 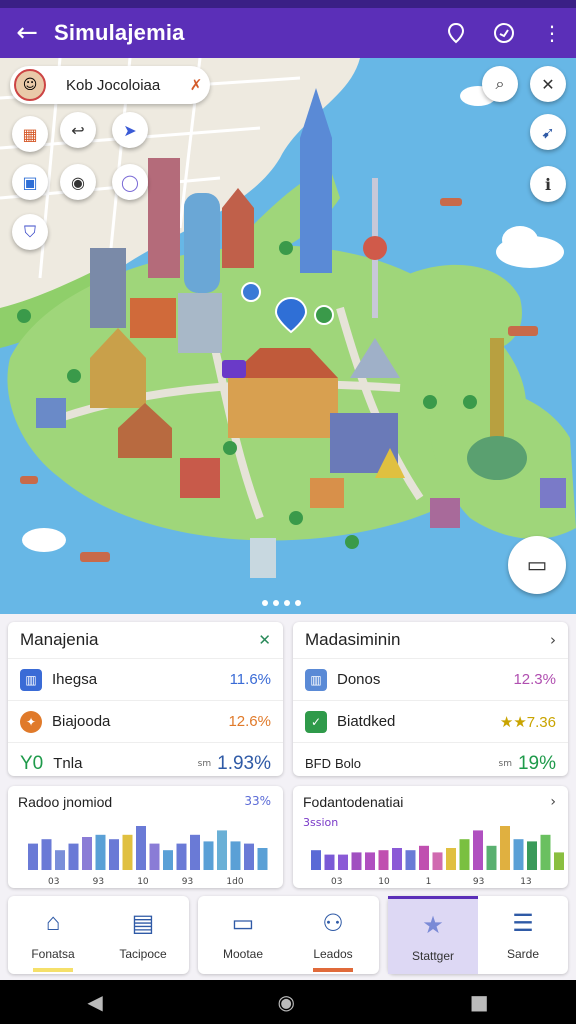 What do you see at coordinates (548, 184) in the screenshot?
I see `info-icon: ℹ` at bounding box center [548, 184].